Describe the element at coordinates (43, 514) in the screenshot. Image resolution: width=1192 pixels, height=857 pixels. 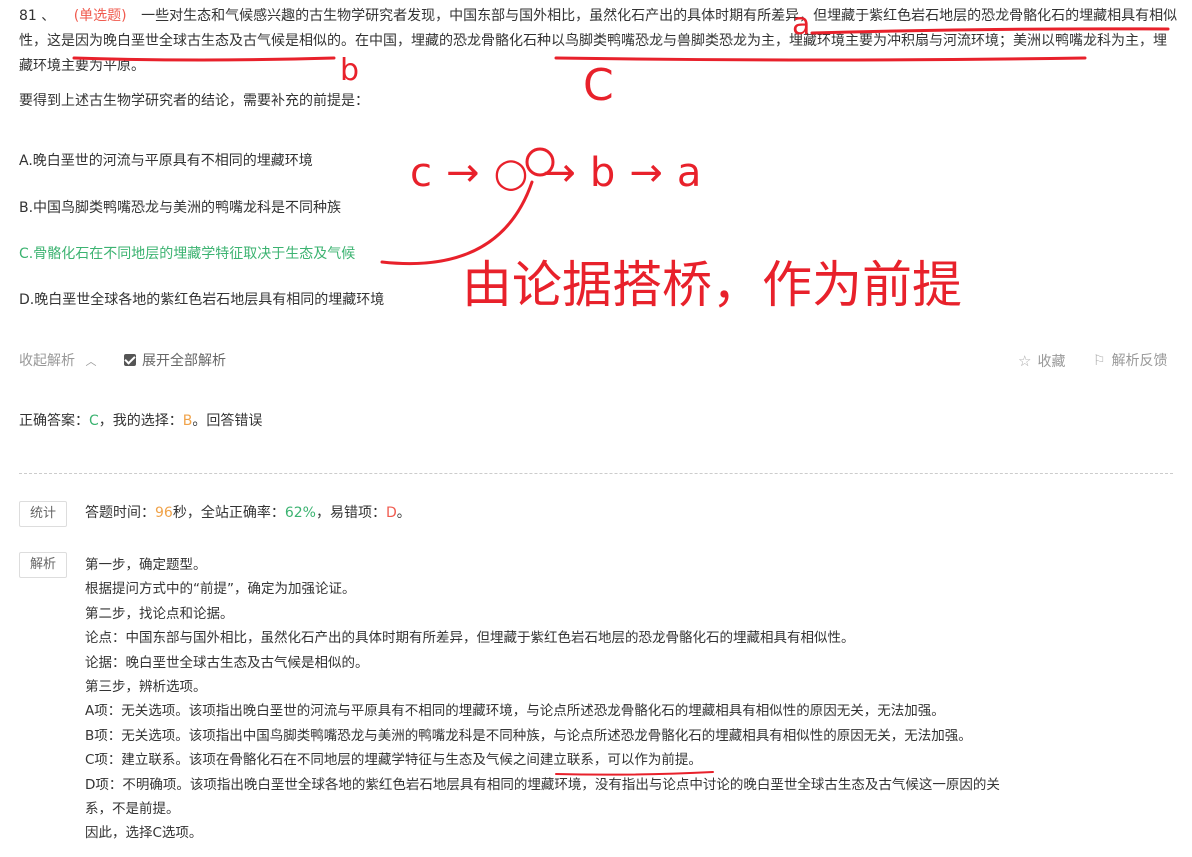
I see `stats-tag: 统计` at that location.